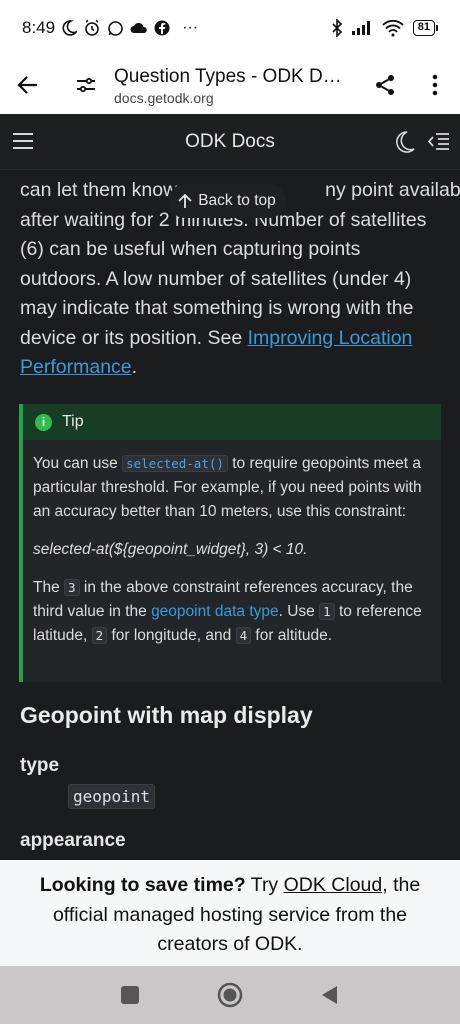  What do you see at coordinates (95, 219) in the screenshot?
I see `paragraph-text-part-3: after waiting for 2` at bounding box center [95, 219].